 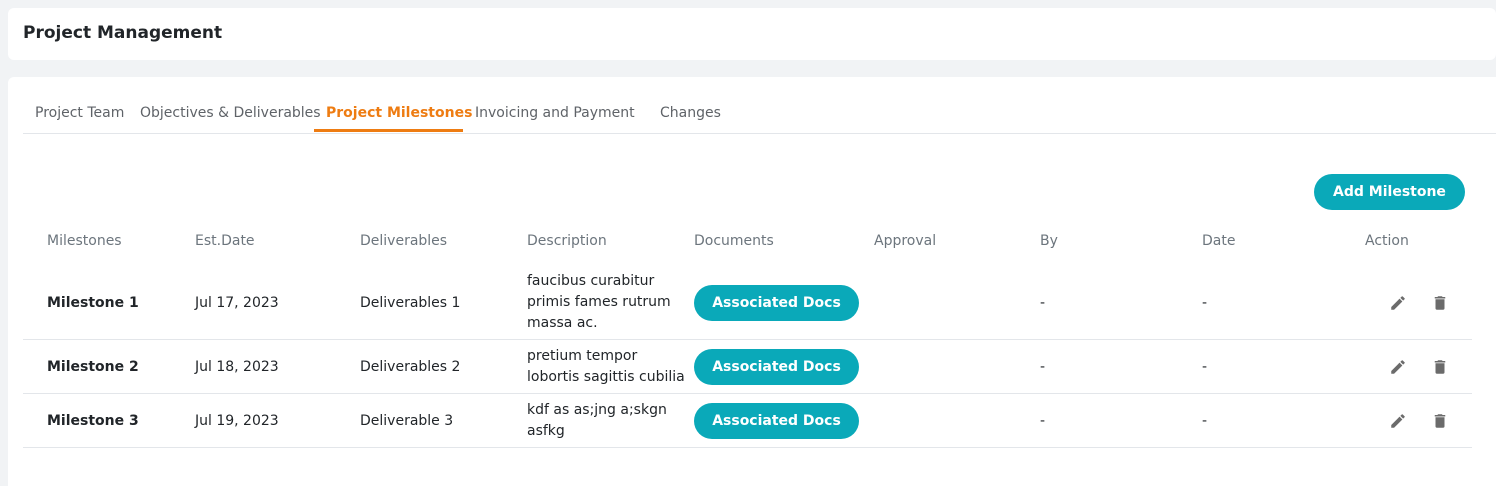 What do you see at coordinates (690, 113) in the screenshot?
I see `tab-changes: Changes` at bounding box center [690, 113].